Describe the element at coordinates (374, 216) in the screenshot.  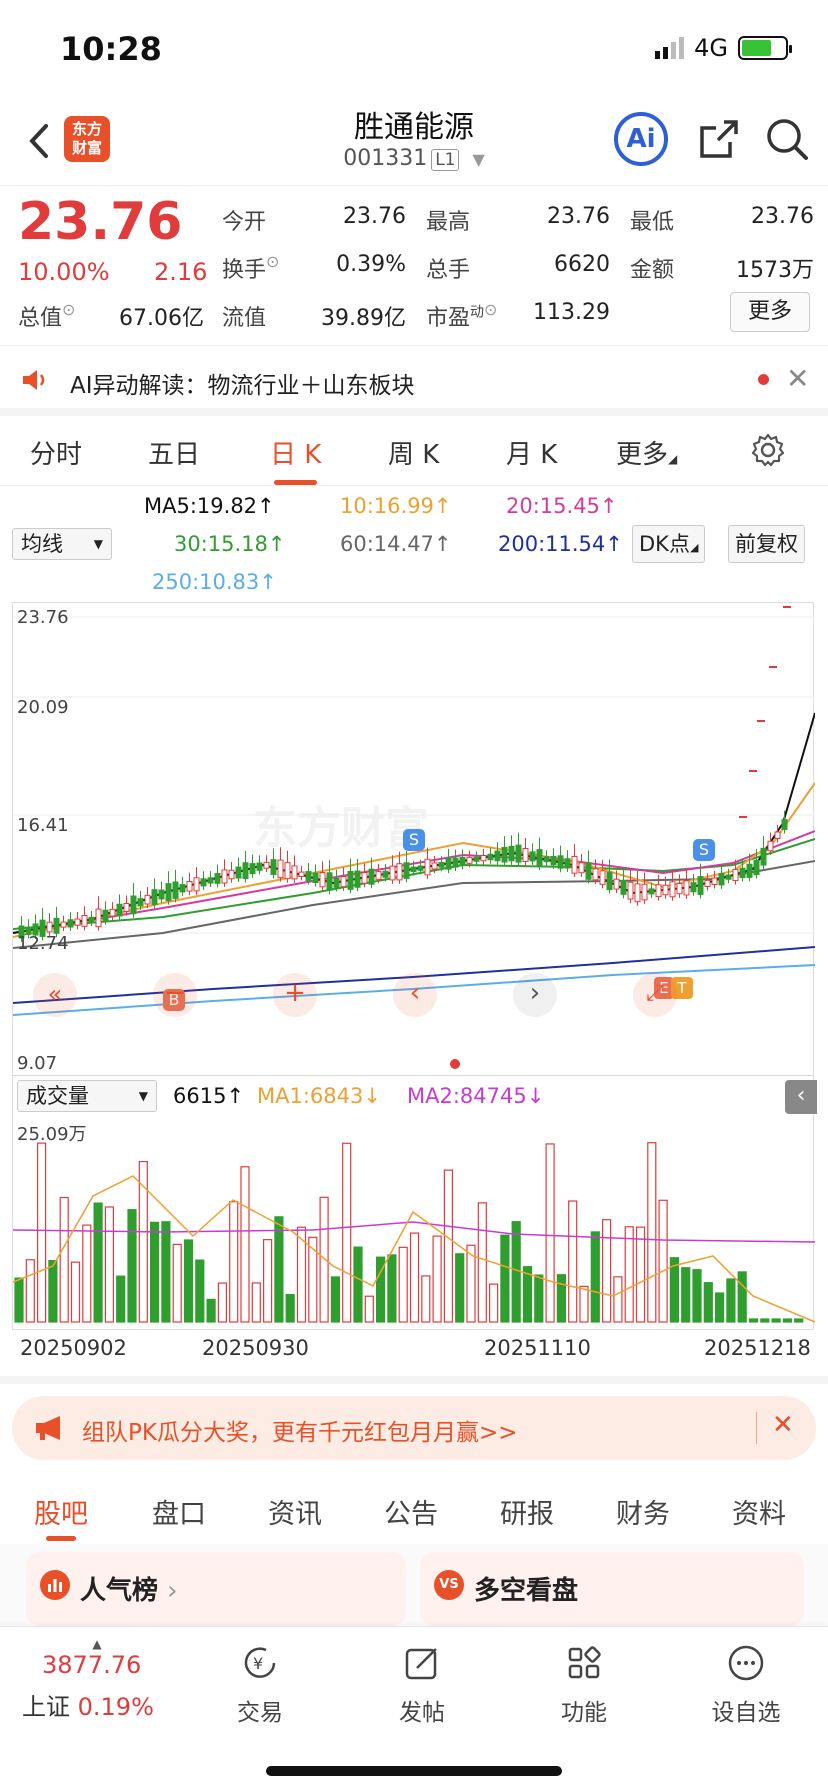
I see `open-value: 23.76` at that location.